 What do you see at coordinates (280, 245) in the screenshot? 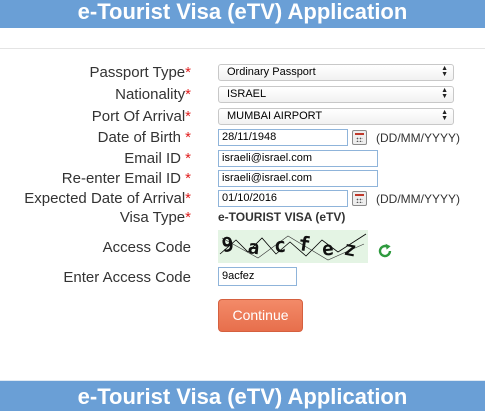
I see `captcha-char: c` at bounding box center [280, 245].